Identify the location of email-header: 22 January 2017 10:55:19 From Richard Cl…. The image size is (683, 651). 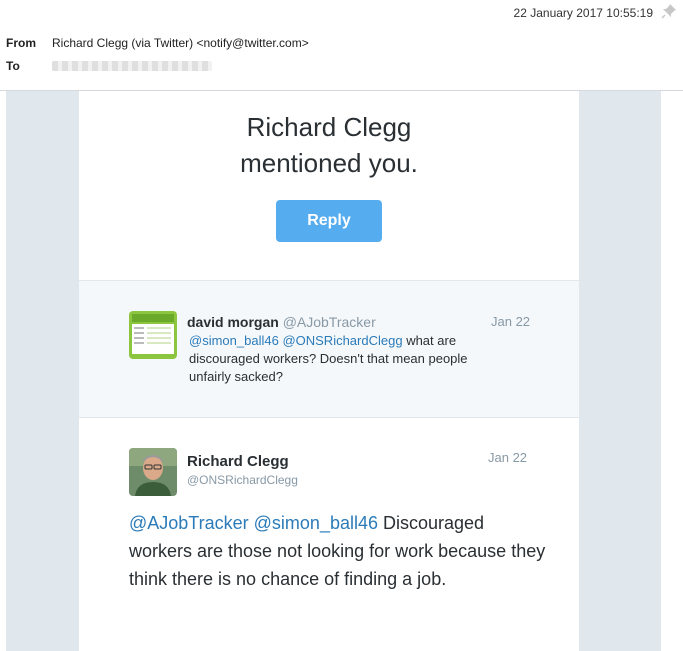
(341, 45).